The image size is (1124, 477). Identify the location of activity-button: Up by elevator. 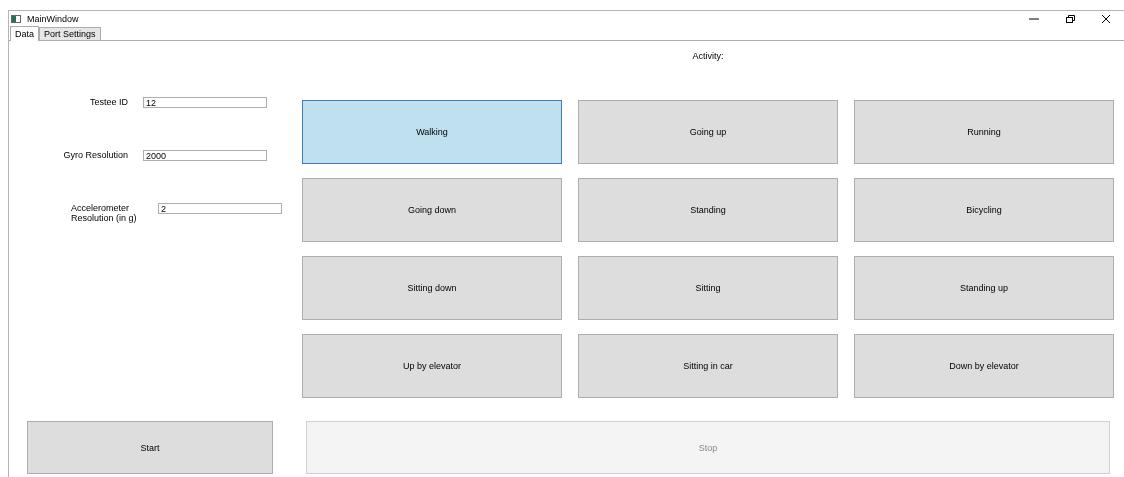
(432, 366).